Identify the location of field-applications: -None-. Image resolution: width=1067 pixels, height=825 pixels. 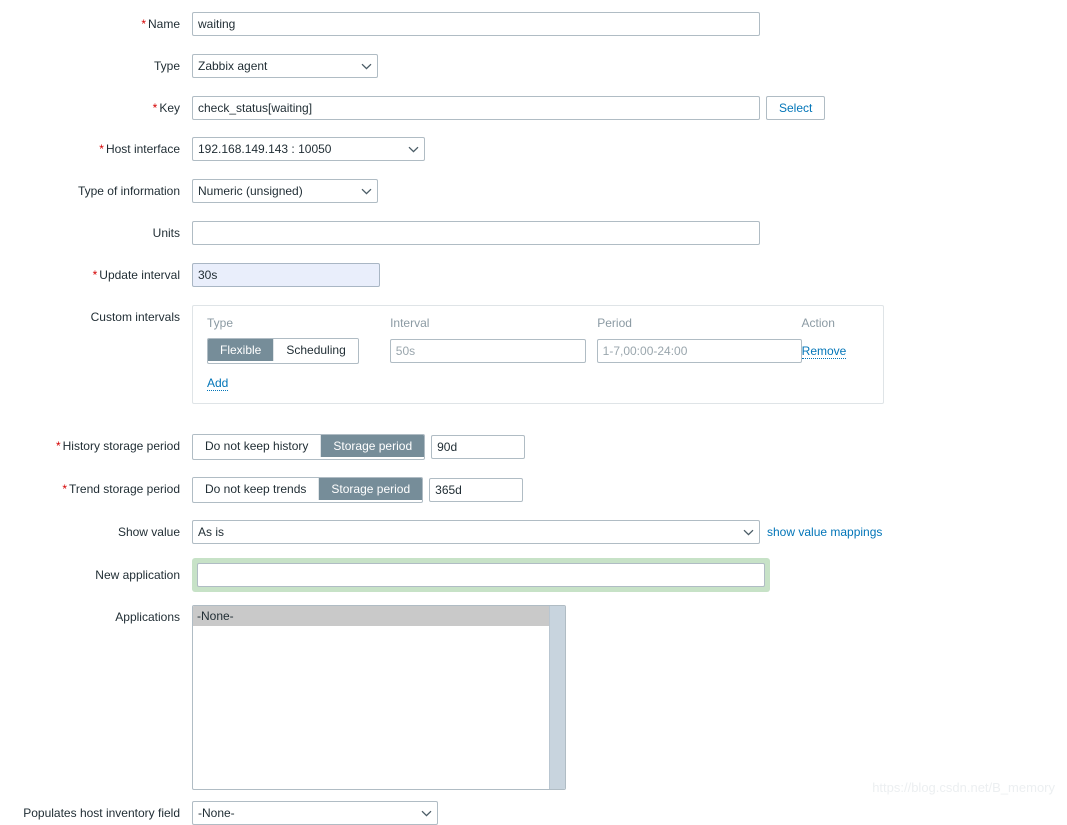
(379, 697).